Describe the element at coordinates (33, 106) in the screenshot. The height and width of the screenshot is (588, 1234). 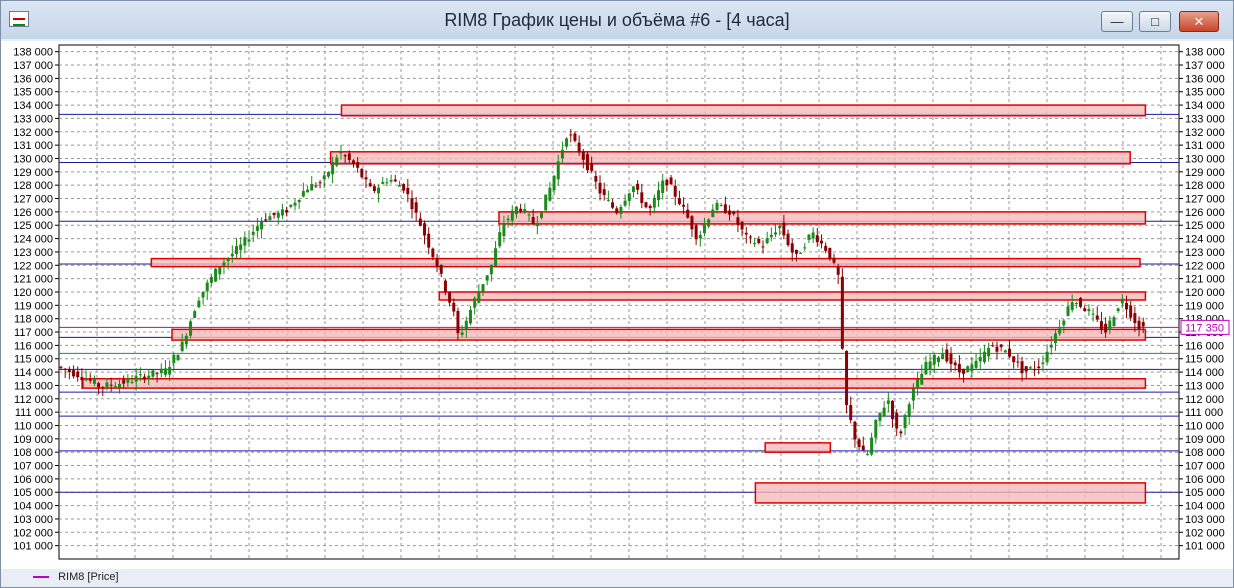
I see `y-tick-label-left: 134 000` at that location.